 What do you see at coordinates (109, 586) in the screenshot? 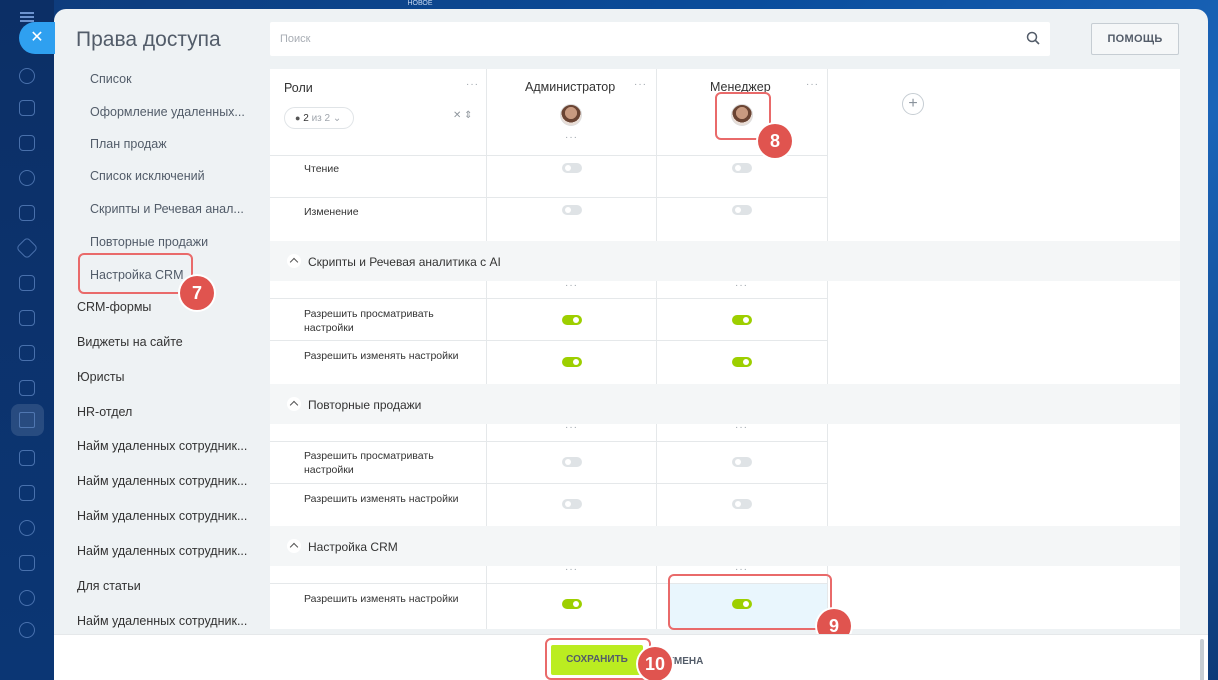
I see `sidebar-item-for-article: Для статьи` at bounding box center [109, 586].